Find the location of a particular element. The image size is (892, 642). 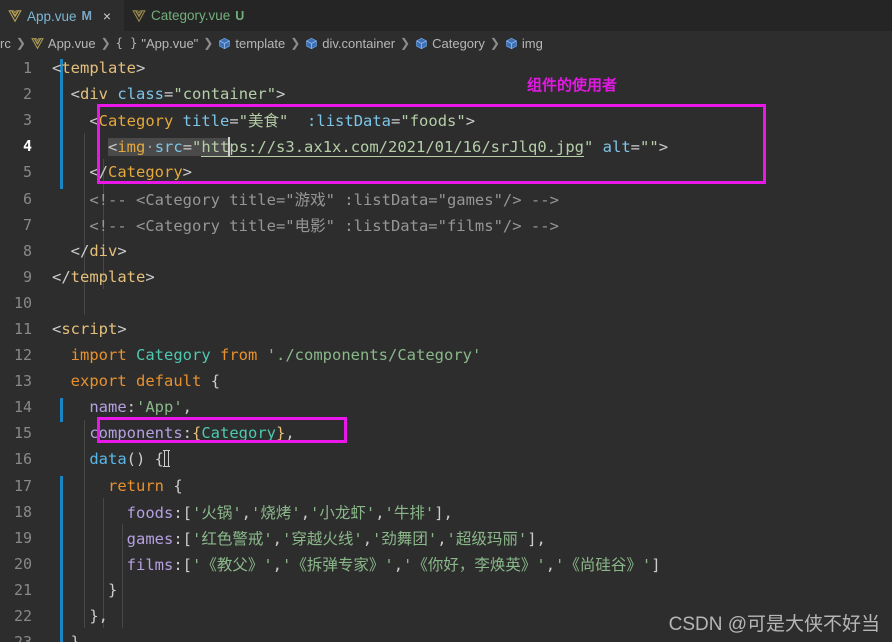

editor-tab-bar: App.vue M × Category.vue U is located at coordinates (446, 15).